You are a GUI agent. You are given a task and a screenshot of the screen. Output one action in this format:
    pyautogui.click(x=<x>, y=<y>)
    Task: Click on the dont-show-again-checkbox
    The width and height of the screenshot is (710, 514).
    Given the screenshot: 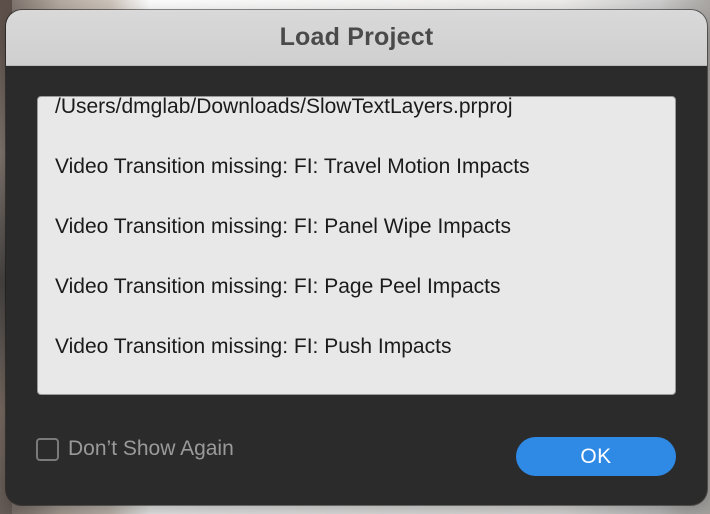 What is the action you would take?
    pyautogui.click(x=47, y=449)
    